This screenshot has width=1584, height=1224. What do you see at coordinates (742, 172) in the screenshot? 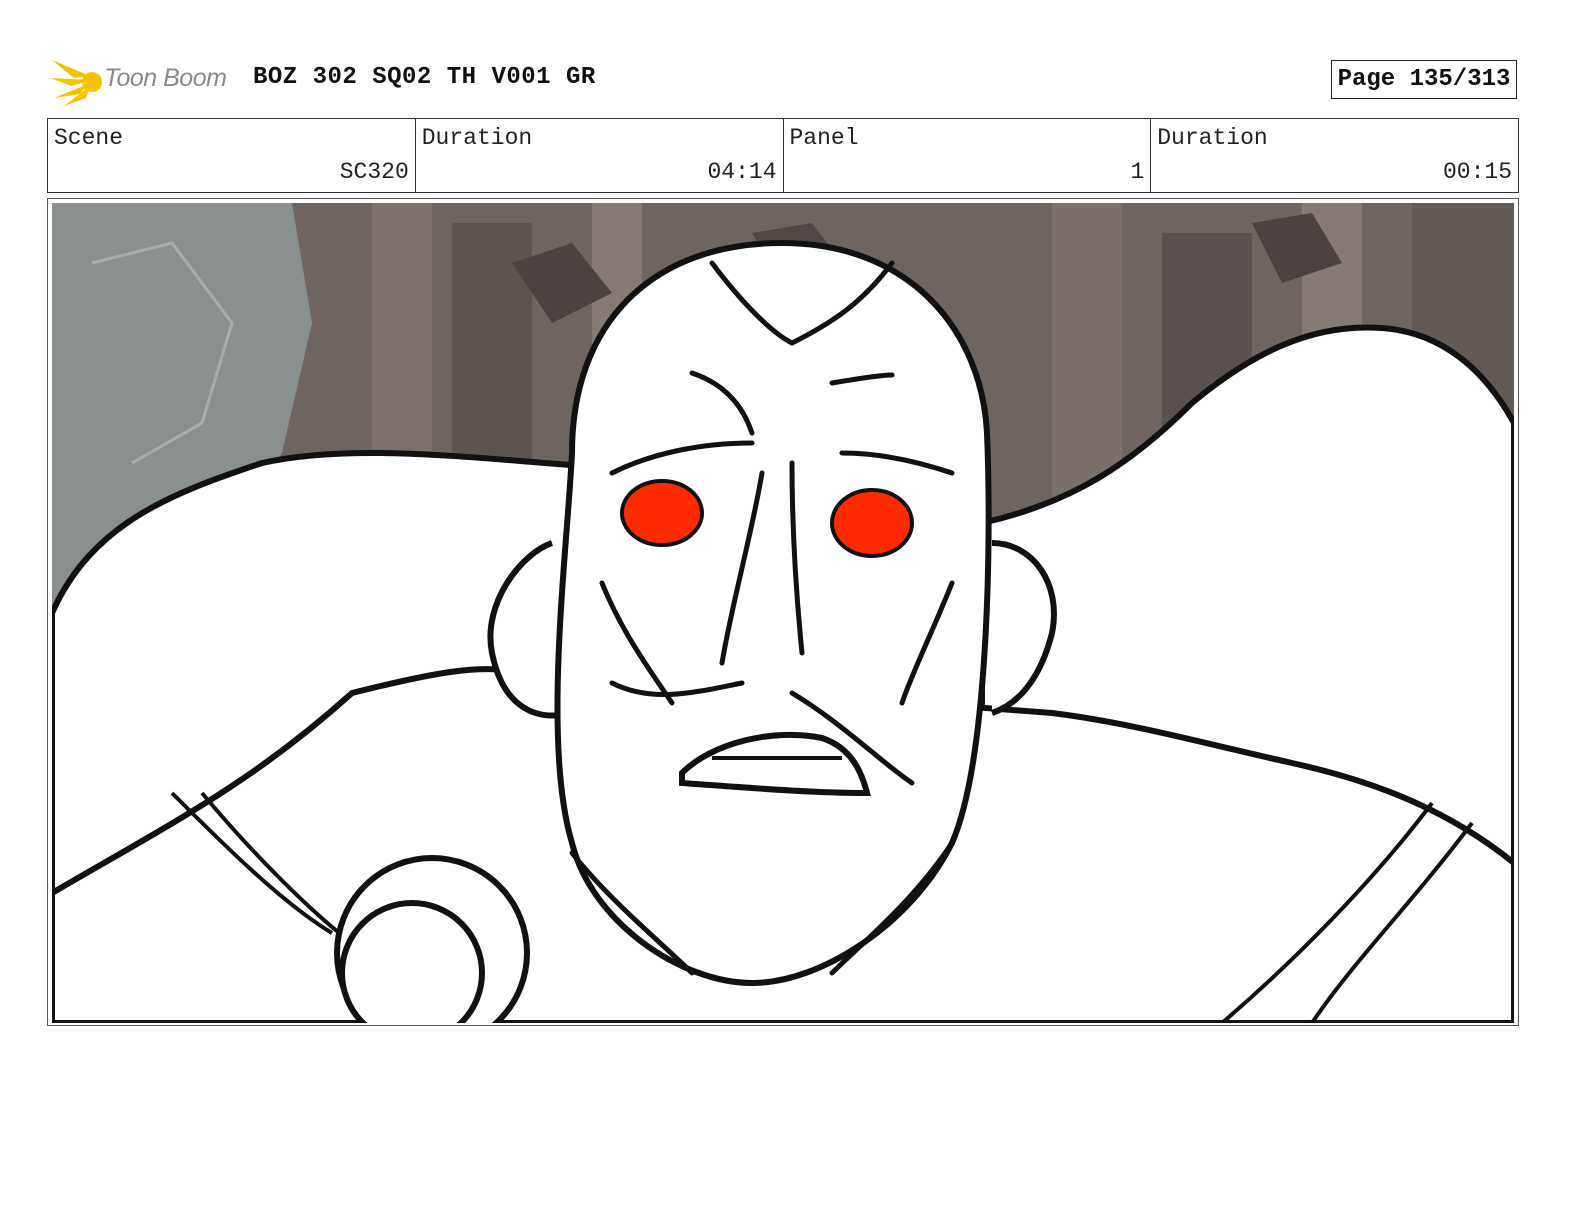
I see `scene-duration-value: 04:14` at bounding box center [742, 172].